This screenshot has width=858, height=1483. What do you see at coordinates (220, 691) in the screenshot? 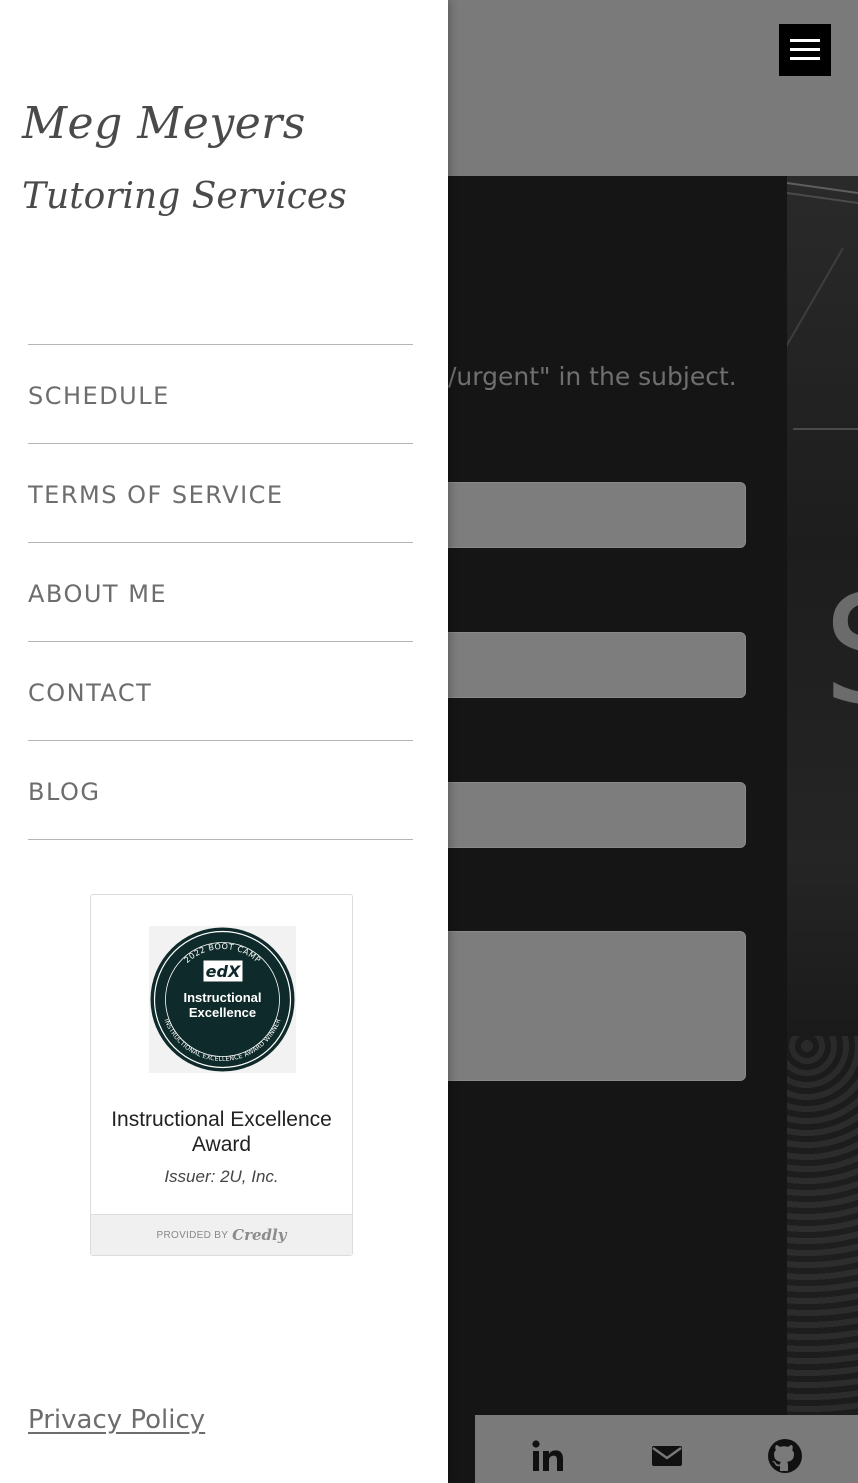
I see `nav-item-contact: CONTACT` at bounding box center [220, 691].